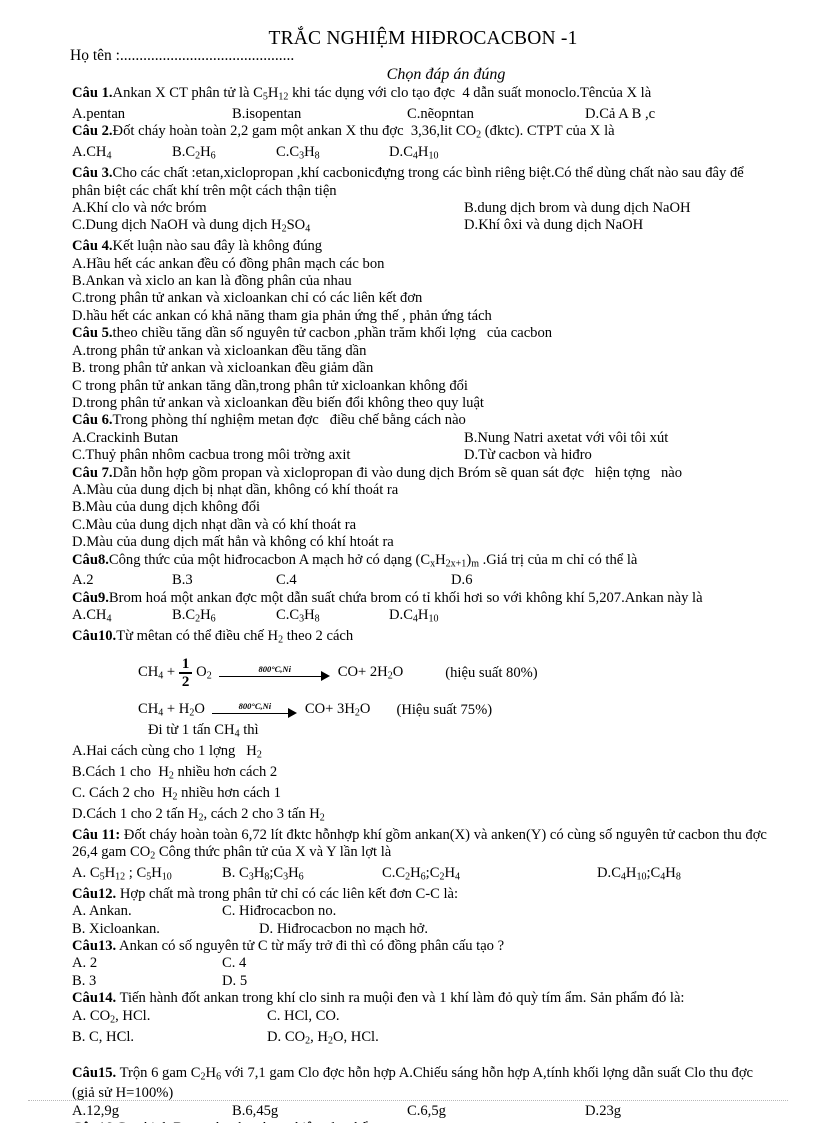  Describe the element at coordinates (319, 114) in the screenshot. I see `option-b: B.isopentan` at that location.